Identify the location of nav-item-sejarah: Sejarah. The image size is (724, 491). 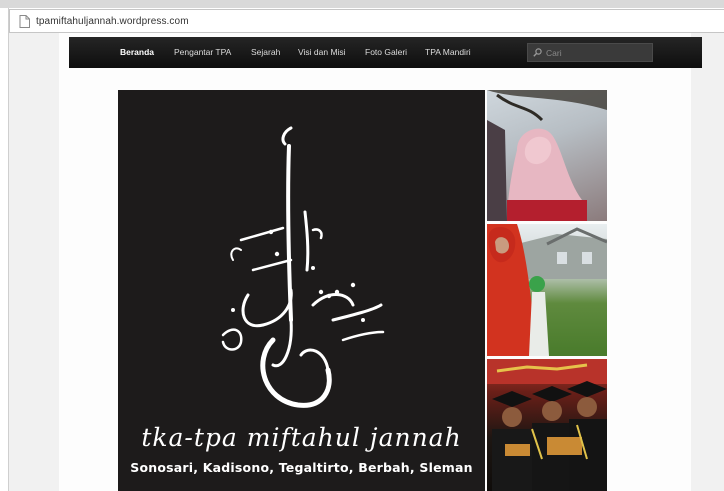
(265, 52).